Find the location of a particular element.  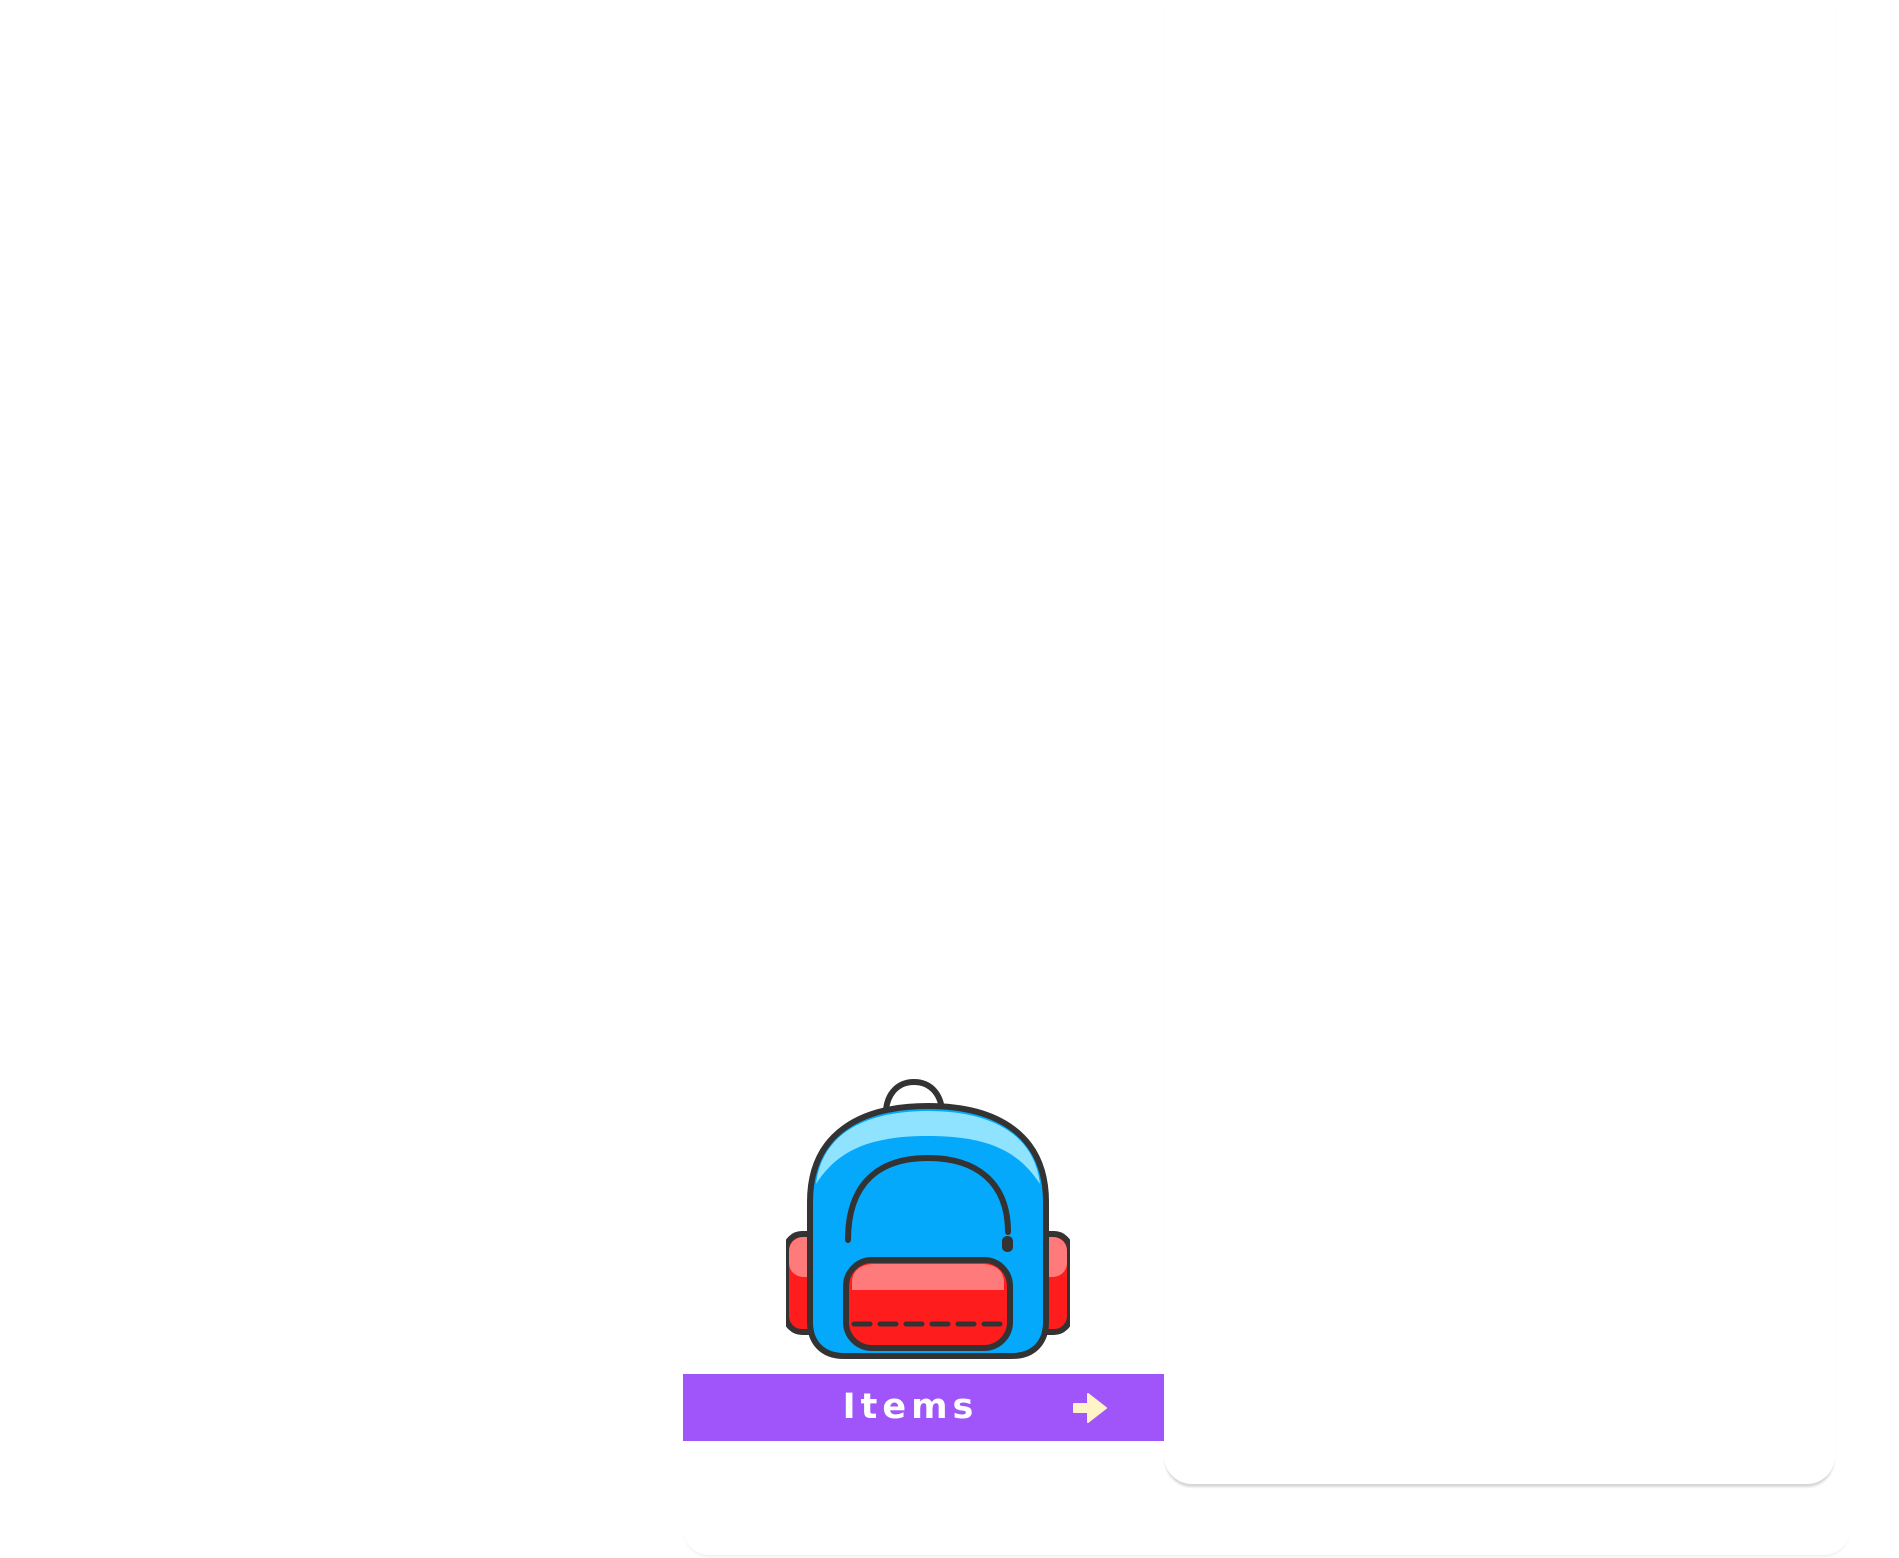

items-button: Items is located at coordinates (923, 1407).